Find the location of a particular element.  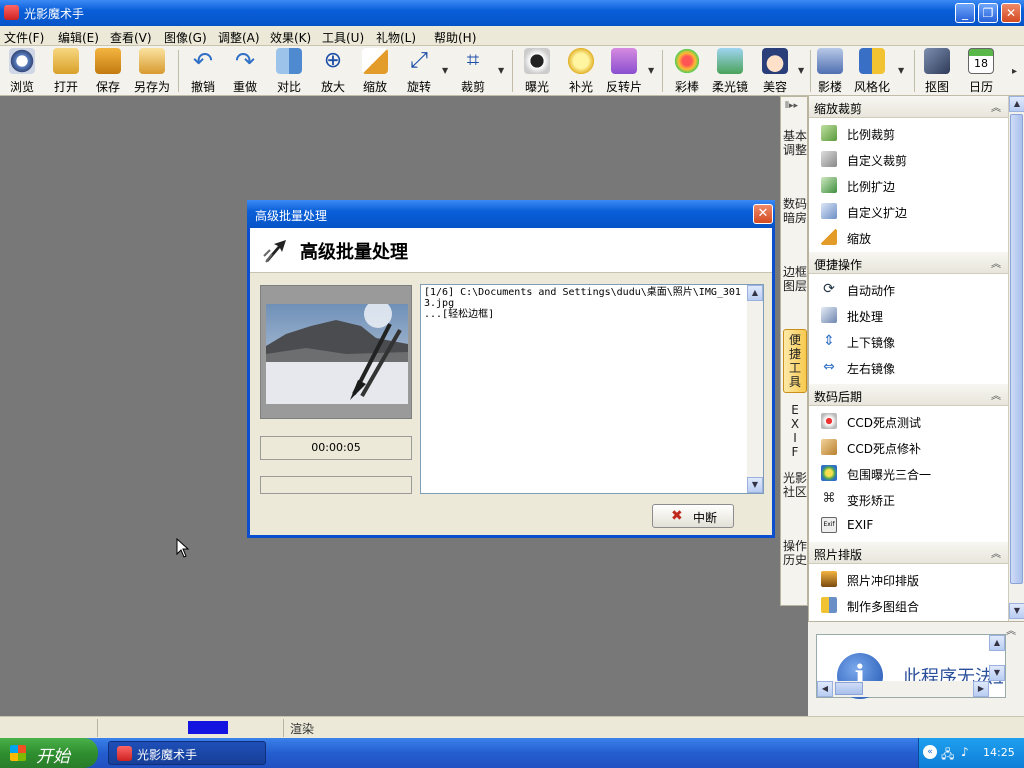

batch-arrow-icon is located at coordinates (274, 251).